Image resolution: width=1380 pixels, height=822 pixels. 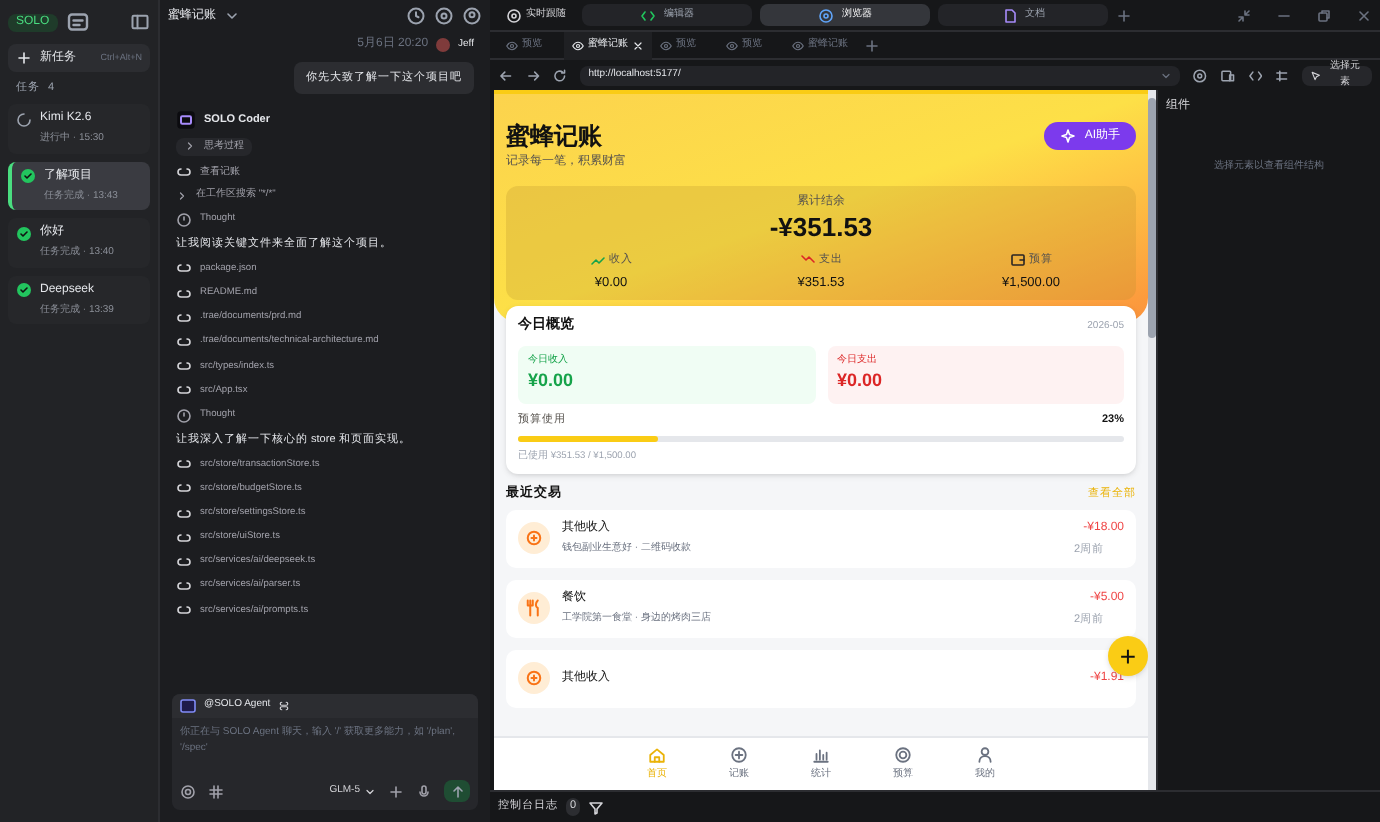 I want to click on income-amount: ¥0.00, so click(x=552, y=381).